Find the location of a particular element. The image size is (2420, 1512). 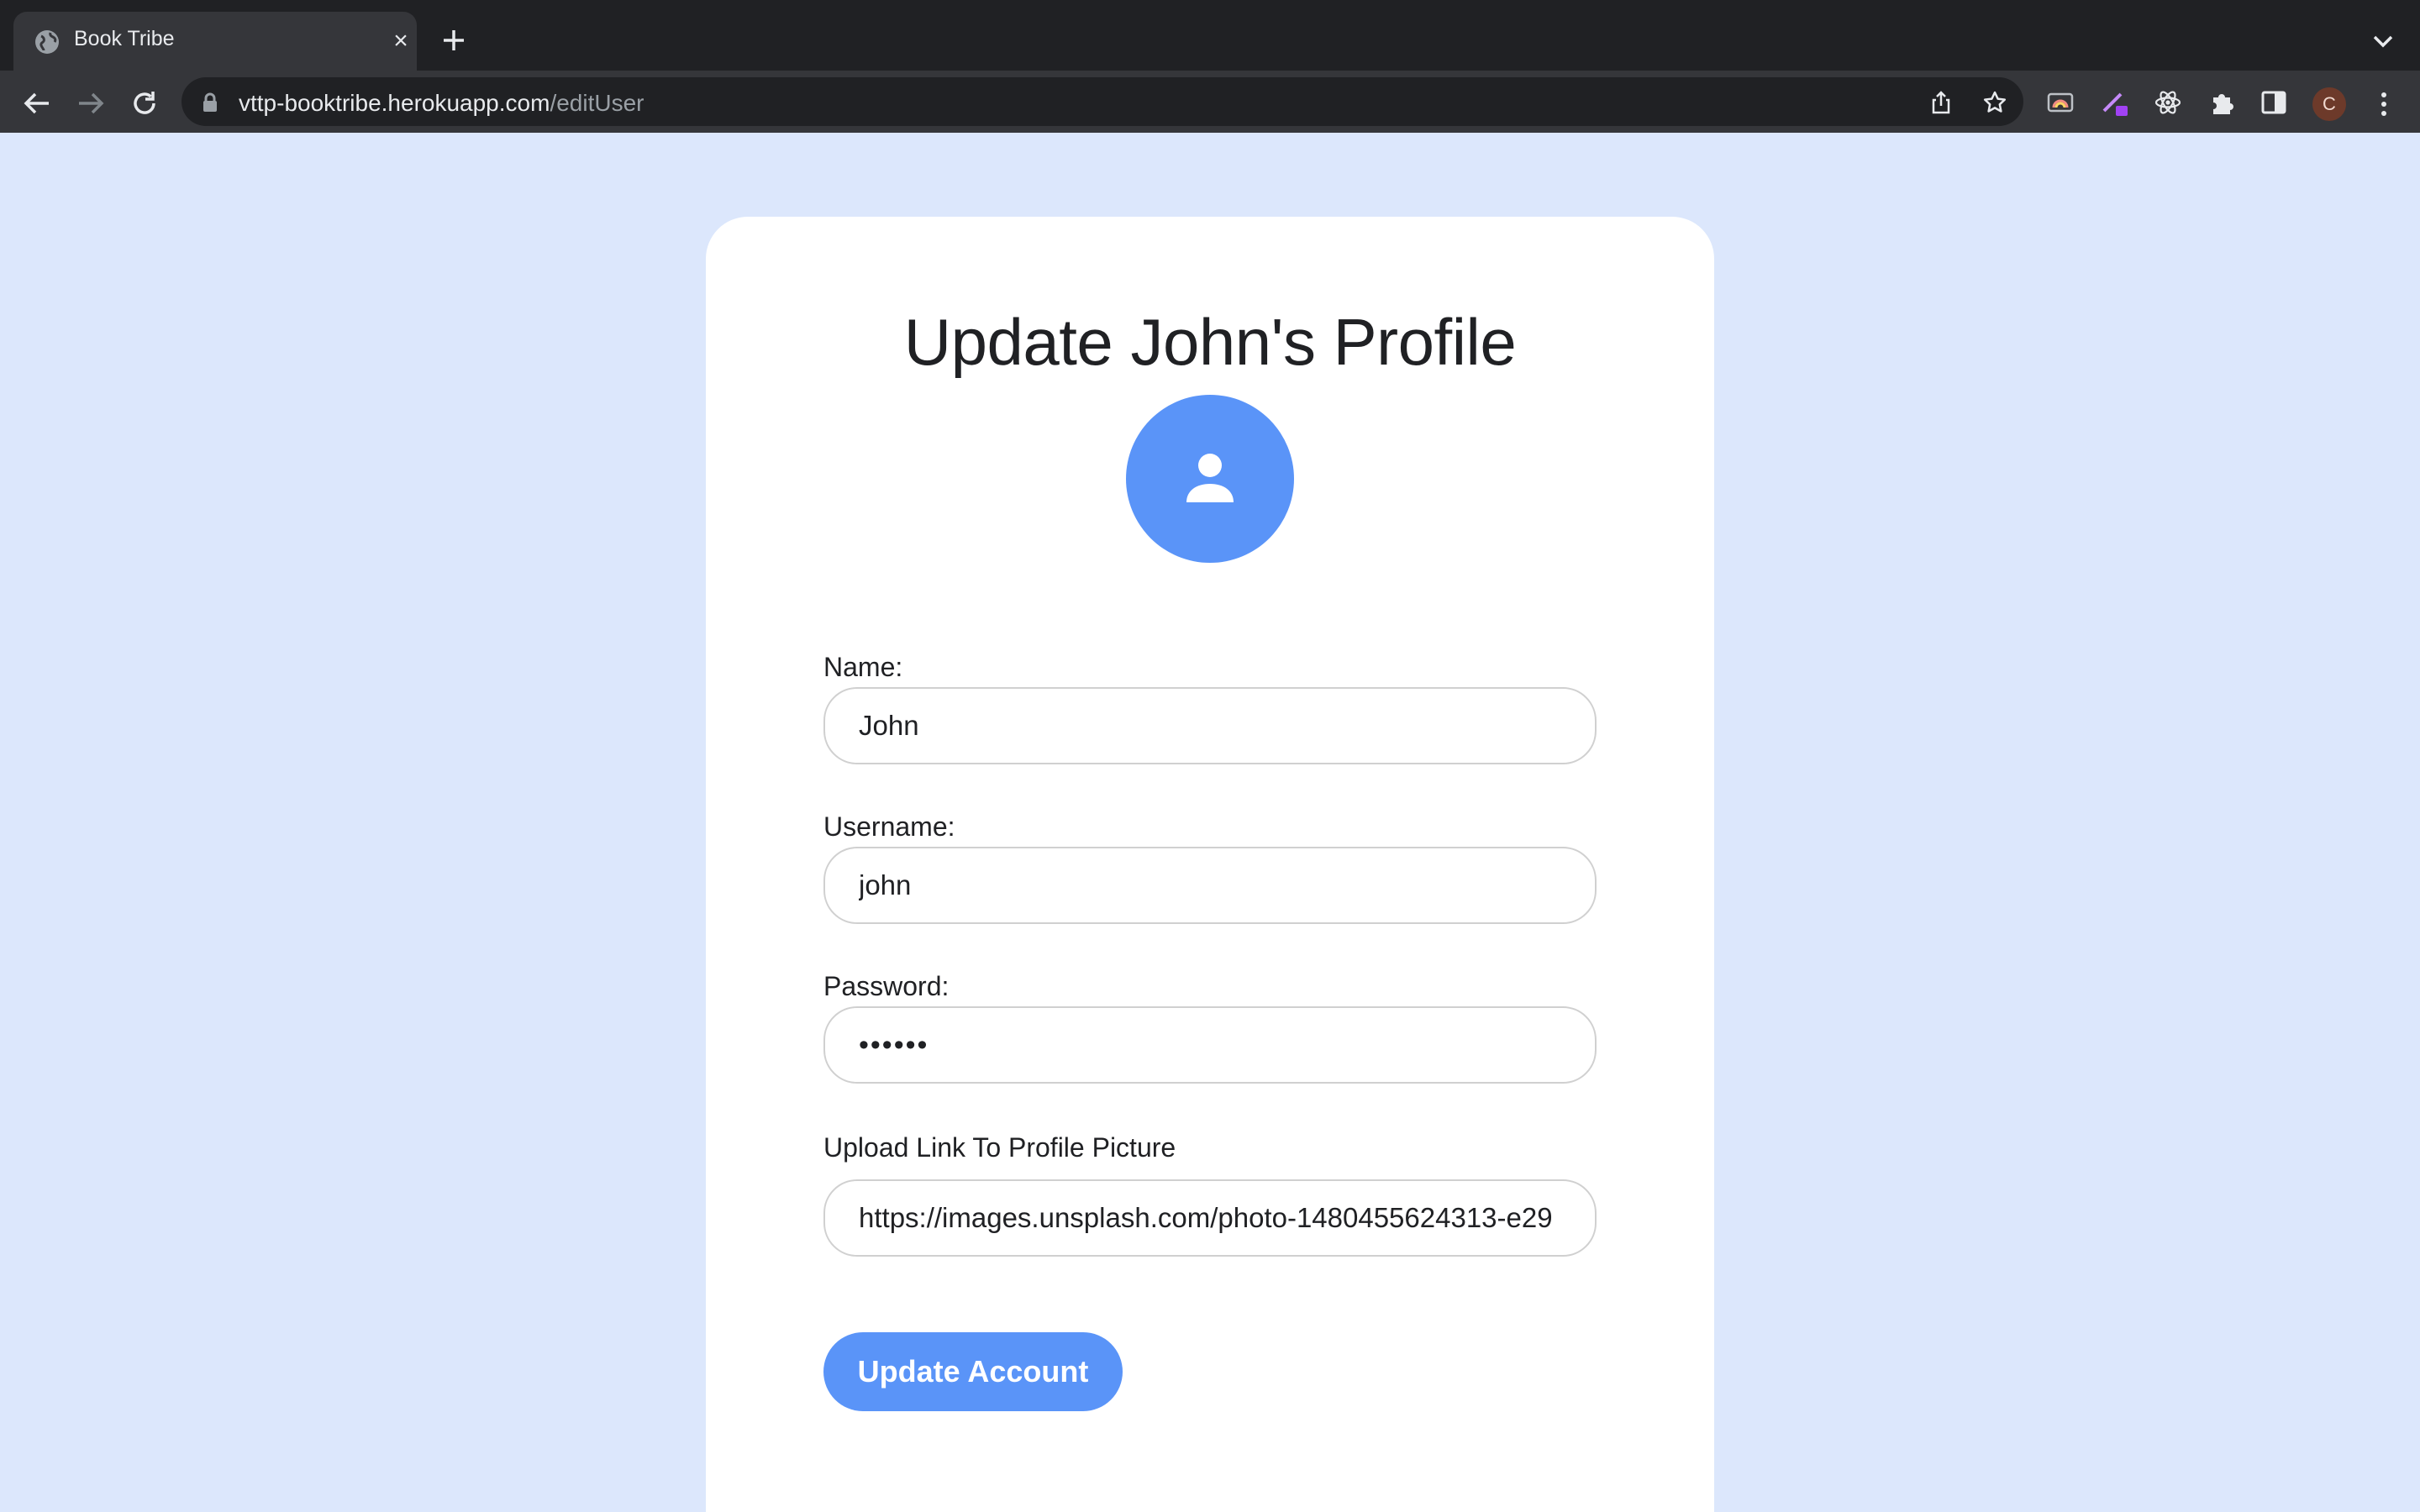

browser-toolbar: vttp-booktribe.herokuapp.com/editUser C is located at coordinates (1210, 102).